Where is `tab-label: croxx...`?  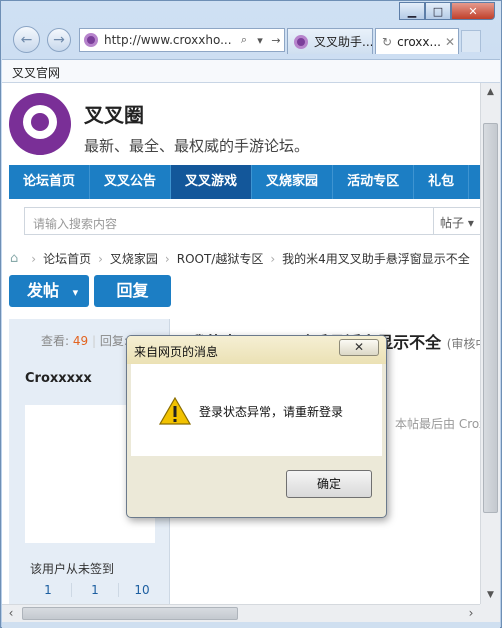 tab-label: croxx... is located at coordinates (419, 41).